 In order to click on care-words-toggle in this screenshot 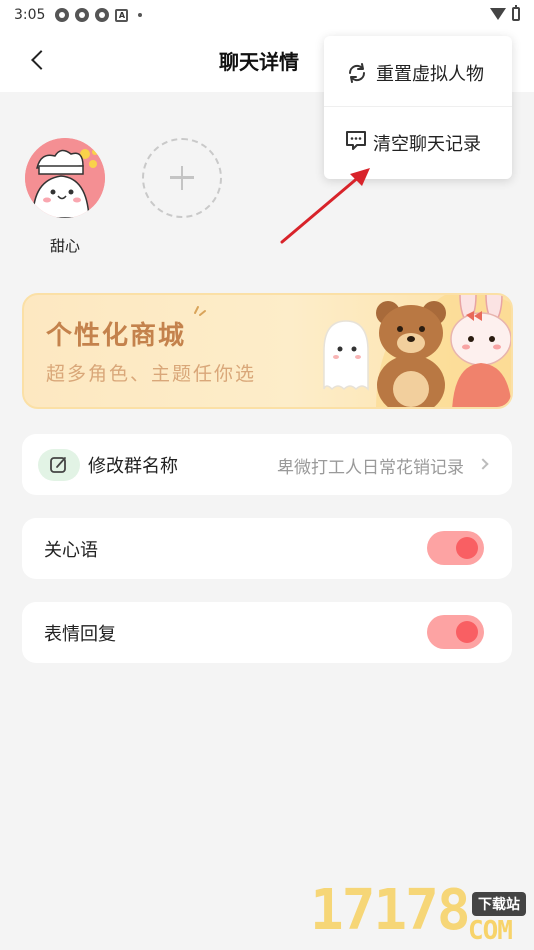, I will do `click(455, 548)`.